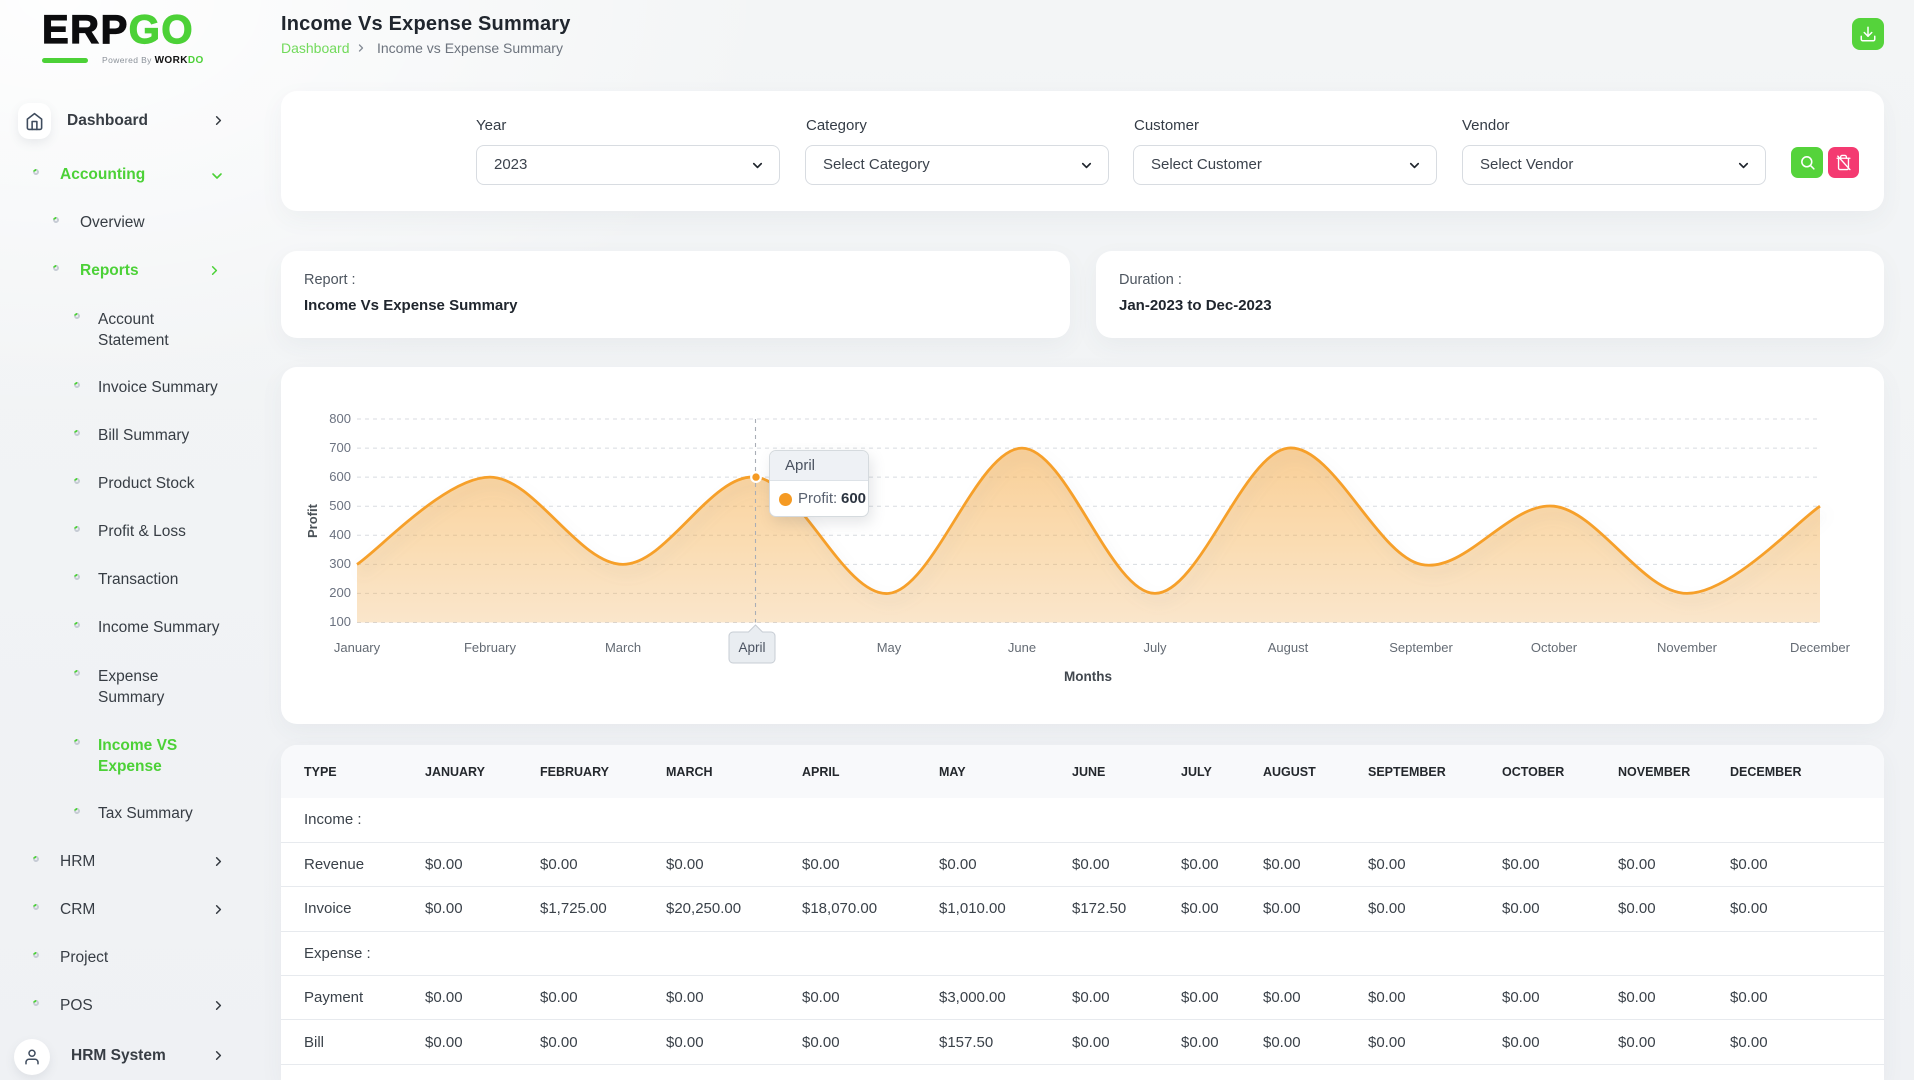 The image size is (1914, 1080). Describe the element at coordinates (312, 520) in the screenshot. I see `svg-text: Profit` at that location.